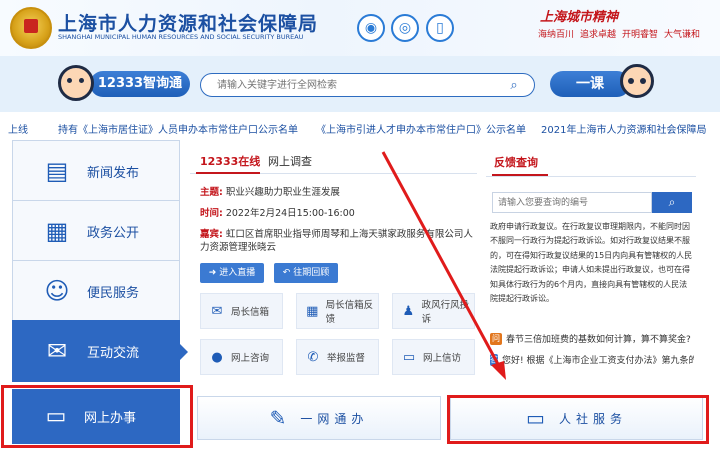 The image size is (720, 453). I want to click on tile-label: 网上信访, so click(442, 358).